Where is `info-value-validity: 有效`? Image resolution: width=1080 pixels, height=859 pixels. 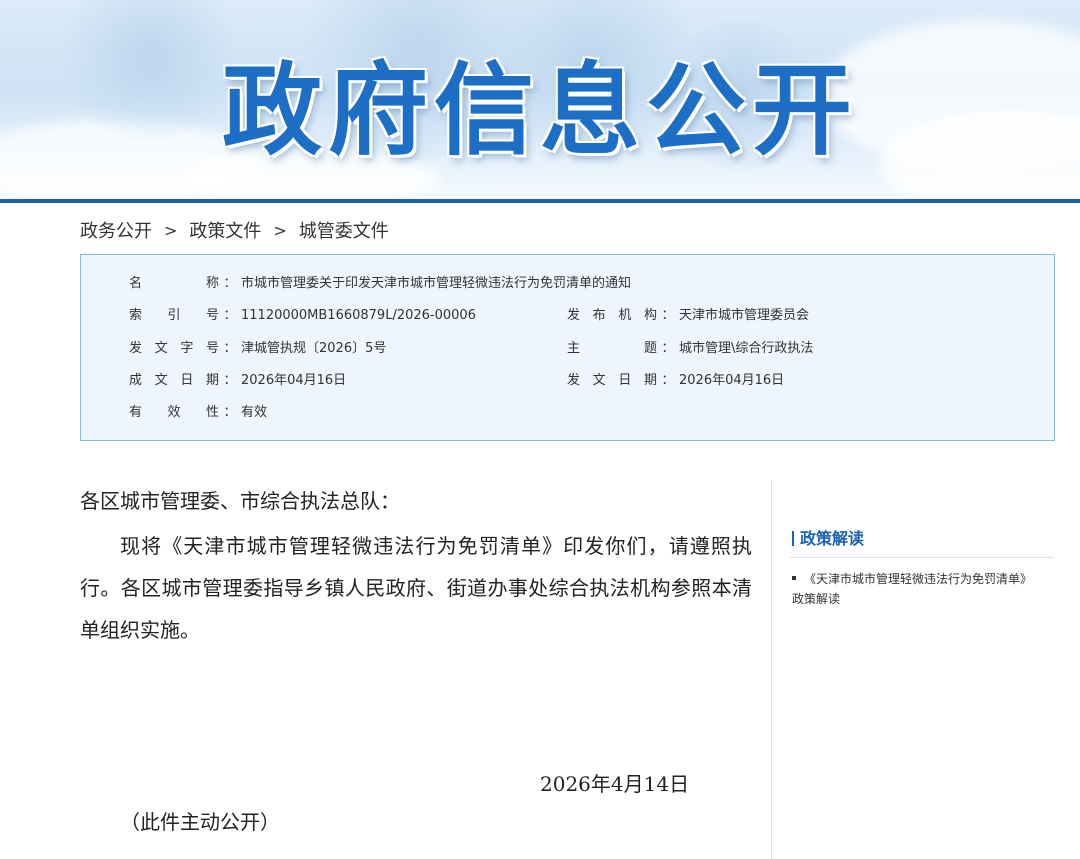
info-value-validity: 有效 is located at coordinates (254, 412).